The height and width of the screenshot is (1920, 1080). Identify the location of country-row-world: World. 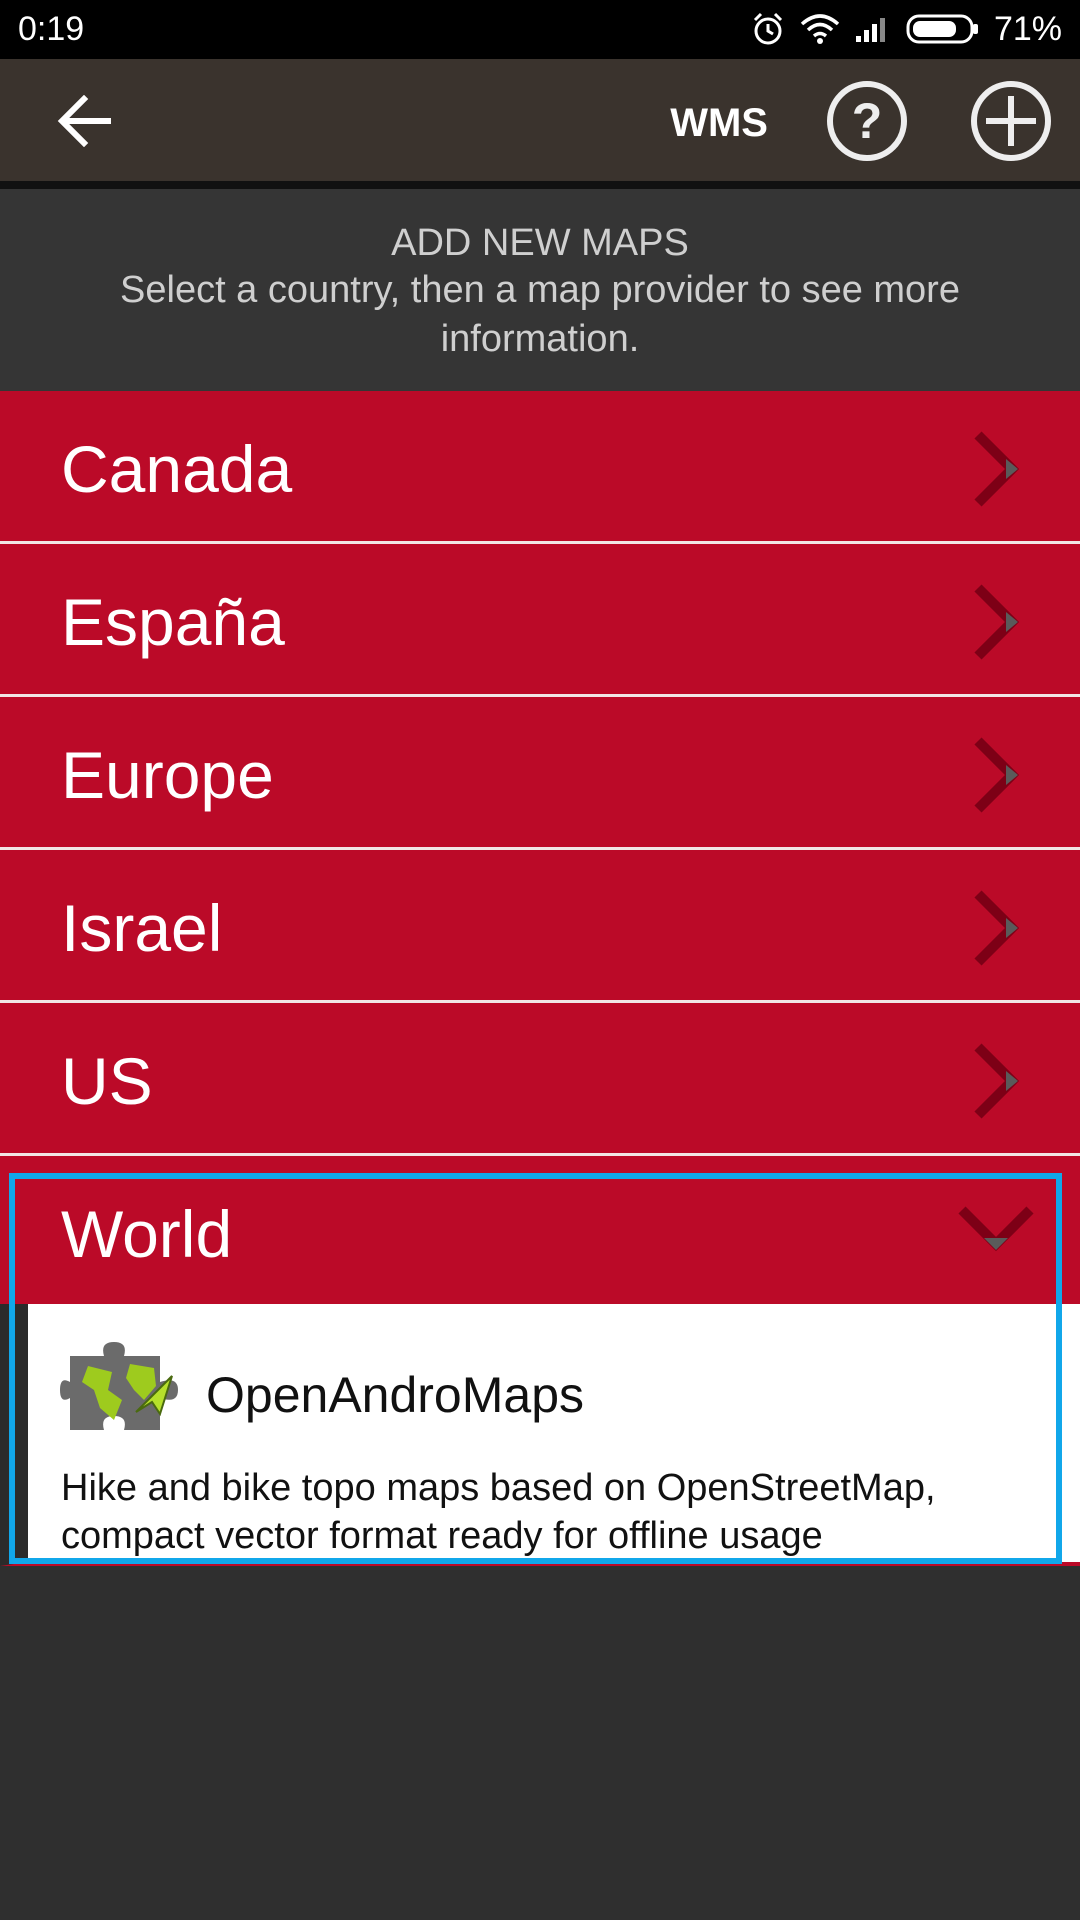
(540, 1230).